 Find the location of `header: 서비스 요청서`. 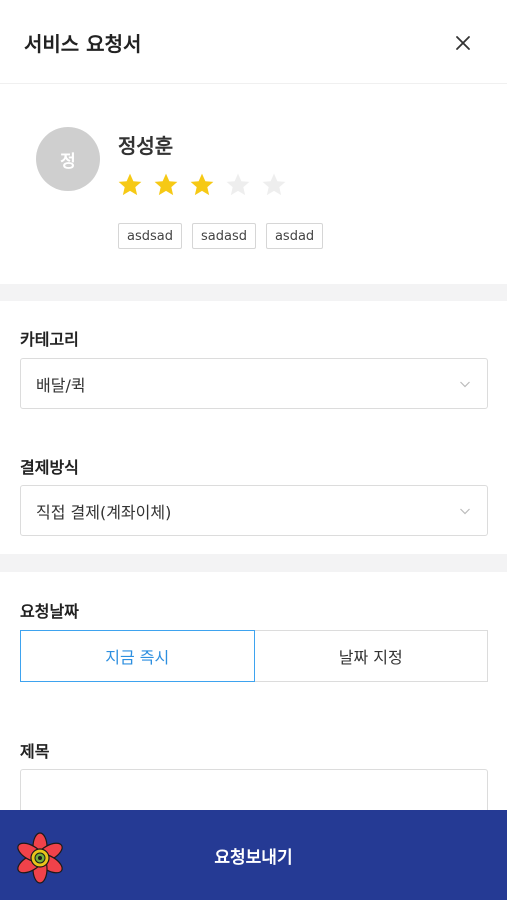

header: 서비스 요청서 is located at coordinates (253, 42).